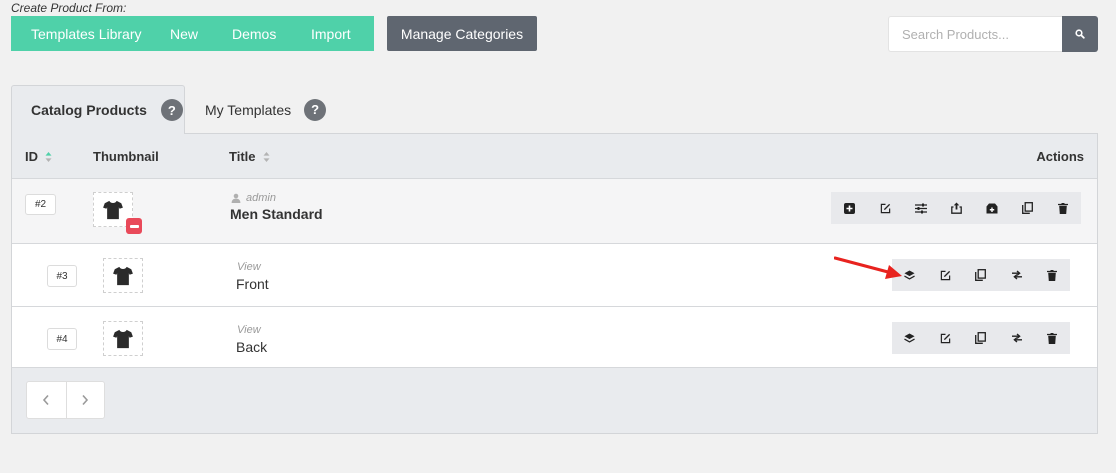  What do you see at coordinates (31, 156) in the screenshot?
I see `column-id-label: ID` at bounding box center [31, 156].